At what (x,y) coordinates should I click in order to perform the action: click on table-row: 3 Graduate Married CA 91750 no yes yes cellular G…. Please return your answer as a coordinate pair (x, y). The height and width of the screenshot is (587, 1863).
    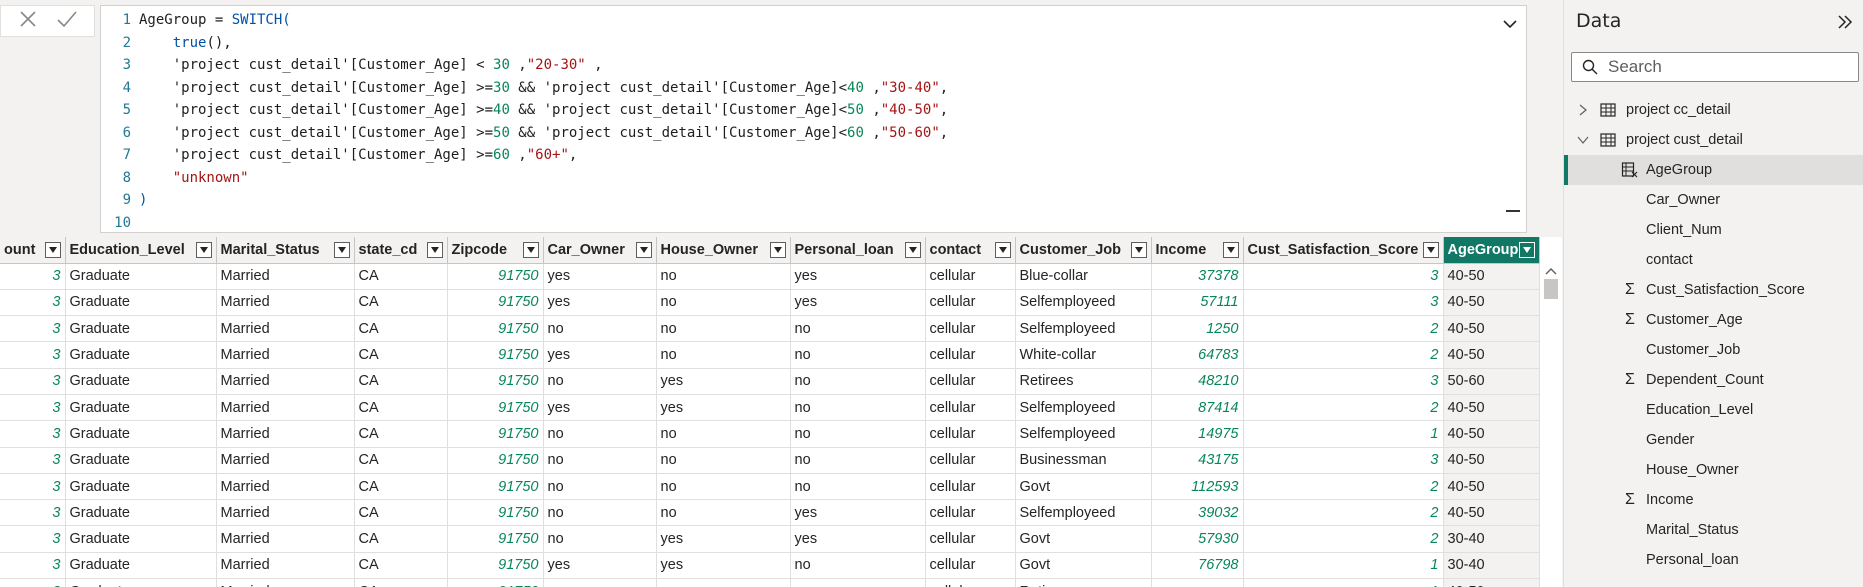
    Looking at the image, I should click on (770, 539).